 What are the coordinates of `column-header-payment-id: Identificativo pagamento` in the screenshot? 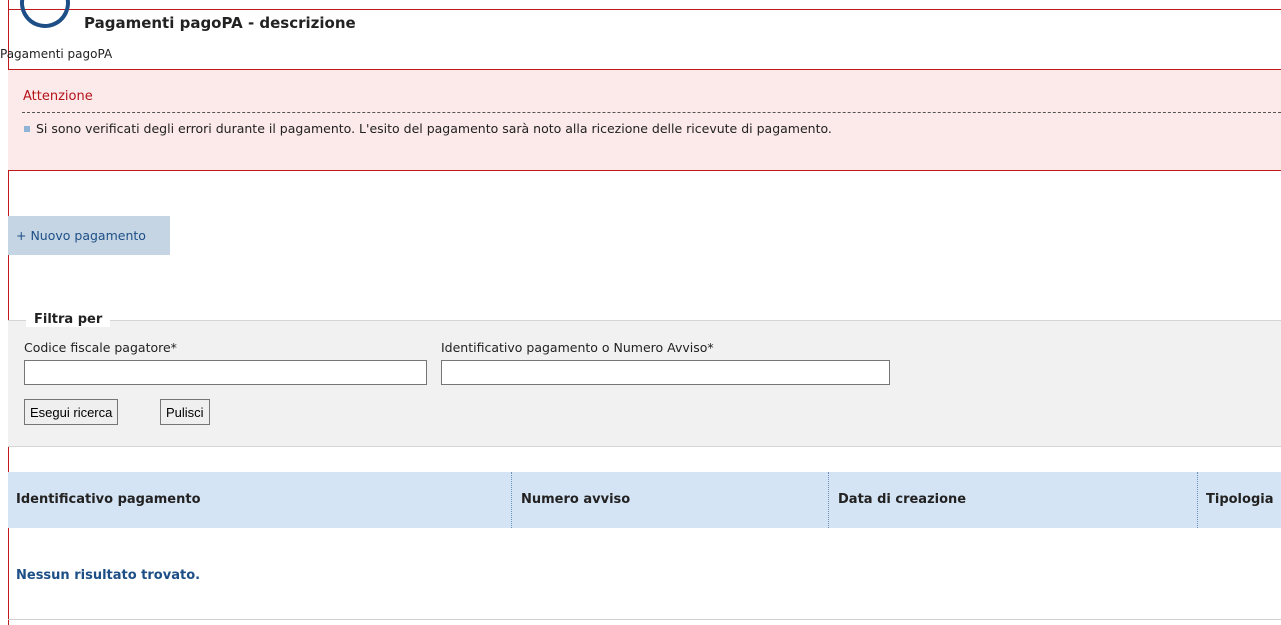 It's located at (108, 500).